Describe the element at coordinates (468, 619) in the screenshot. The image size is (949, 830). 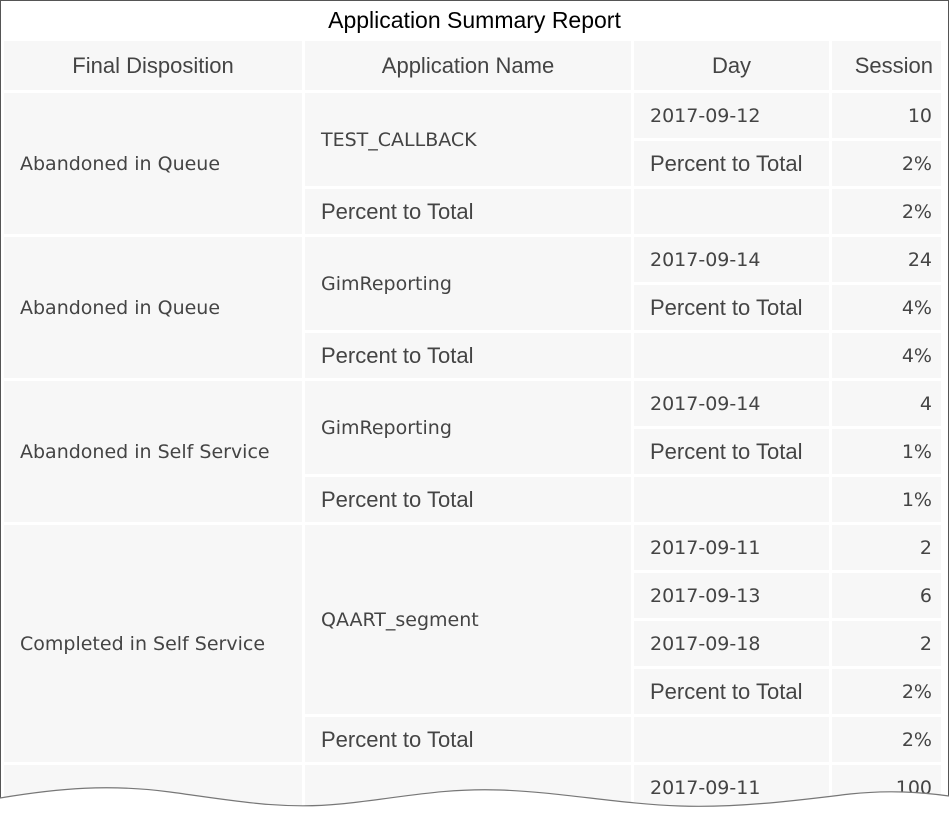
I see `application-cell: QAART_segment` at that location.